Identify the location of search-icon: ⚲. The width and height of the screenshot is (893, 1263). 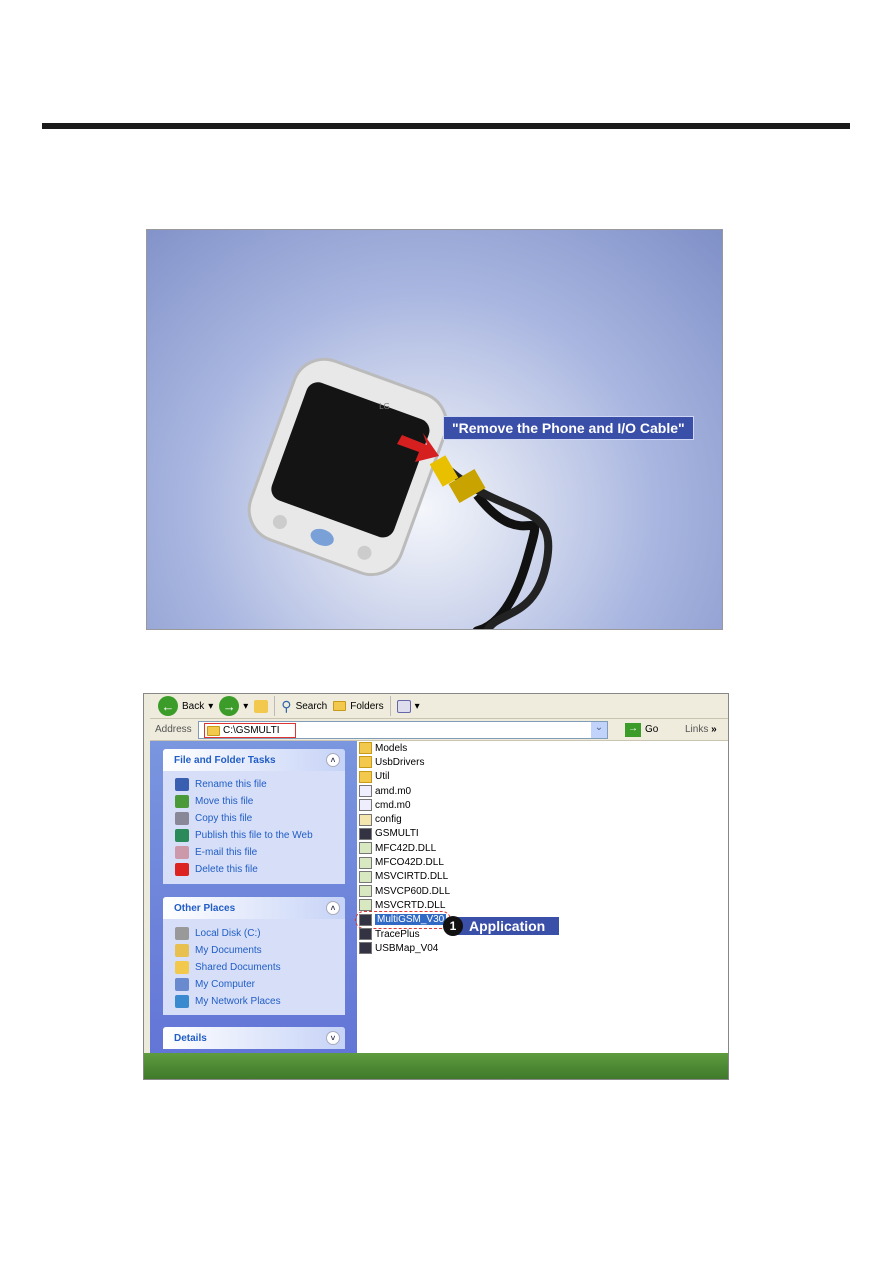
(286, 705).